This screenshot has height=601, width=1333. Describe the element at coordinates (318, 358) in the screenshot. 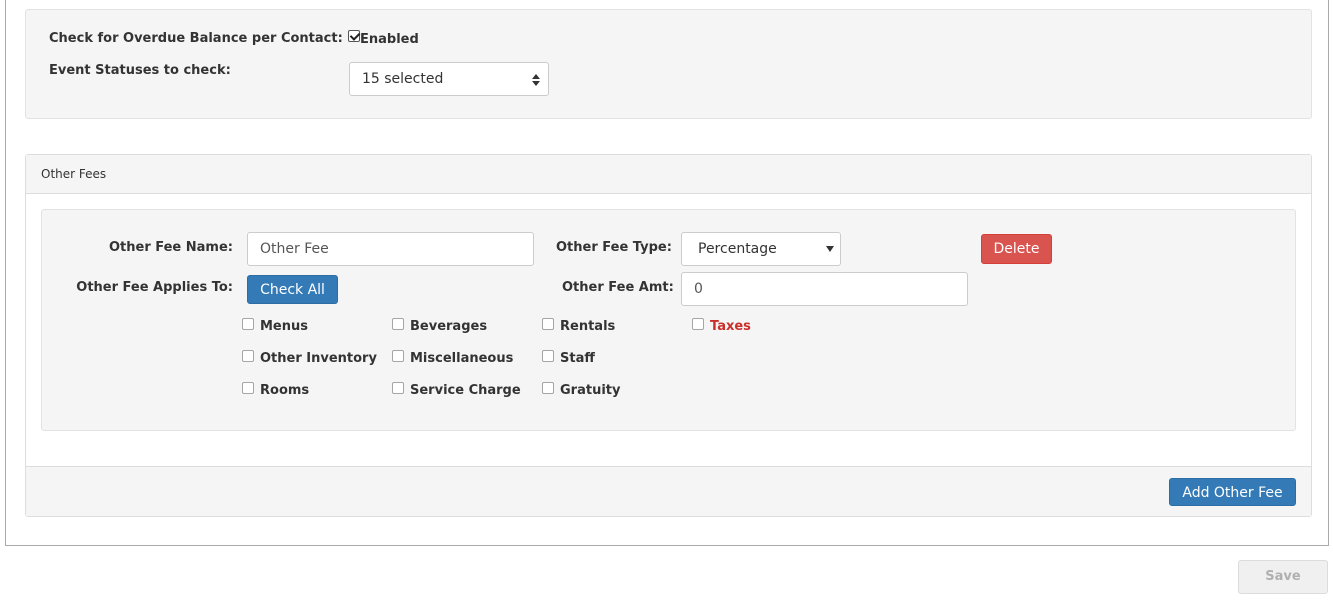

I see `other-inventory-label: Other Inventory` at that location.